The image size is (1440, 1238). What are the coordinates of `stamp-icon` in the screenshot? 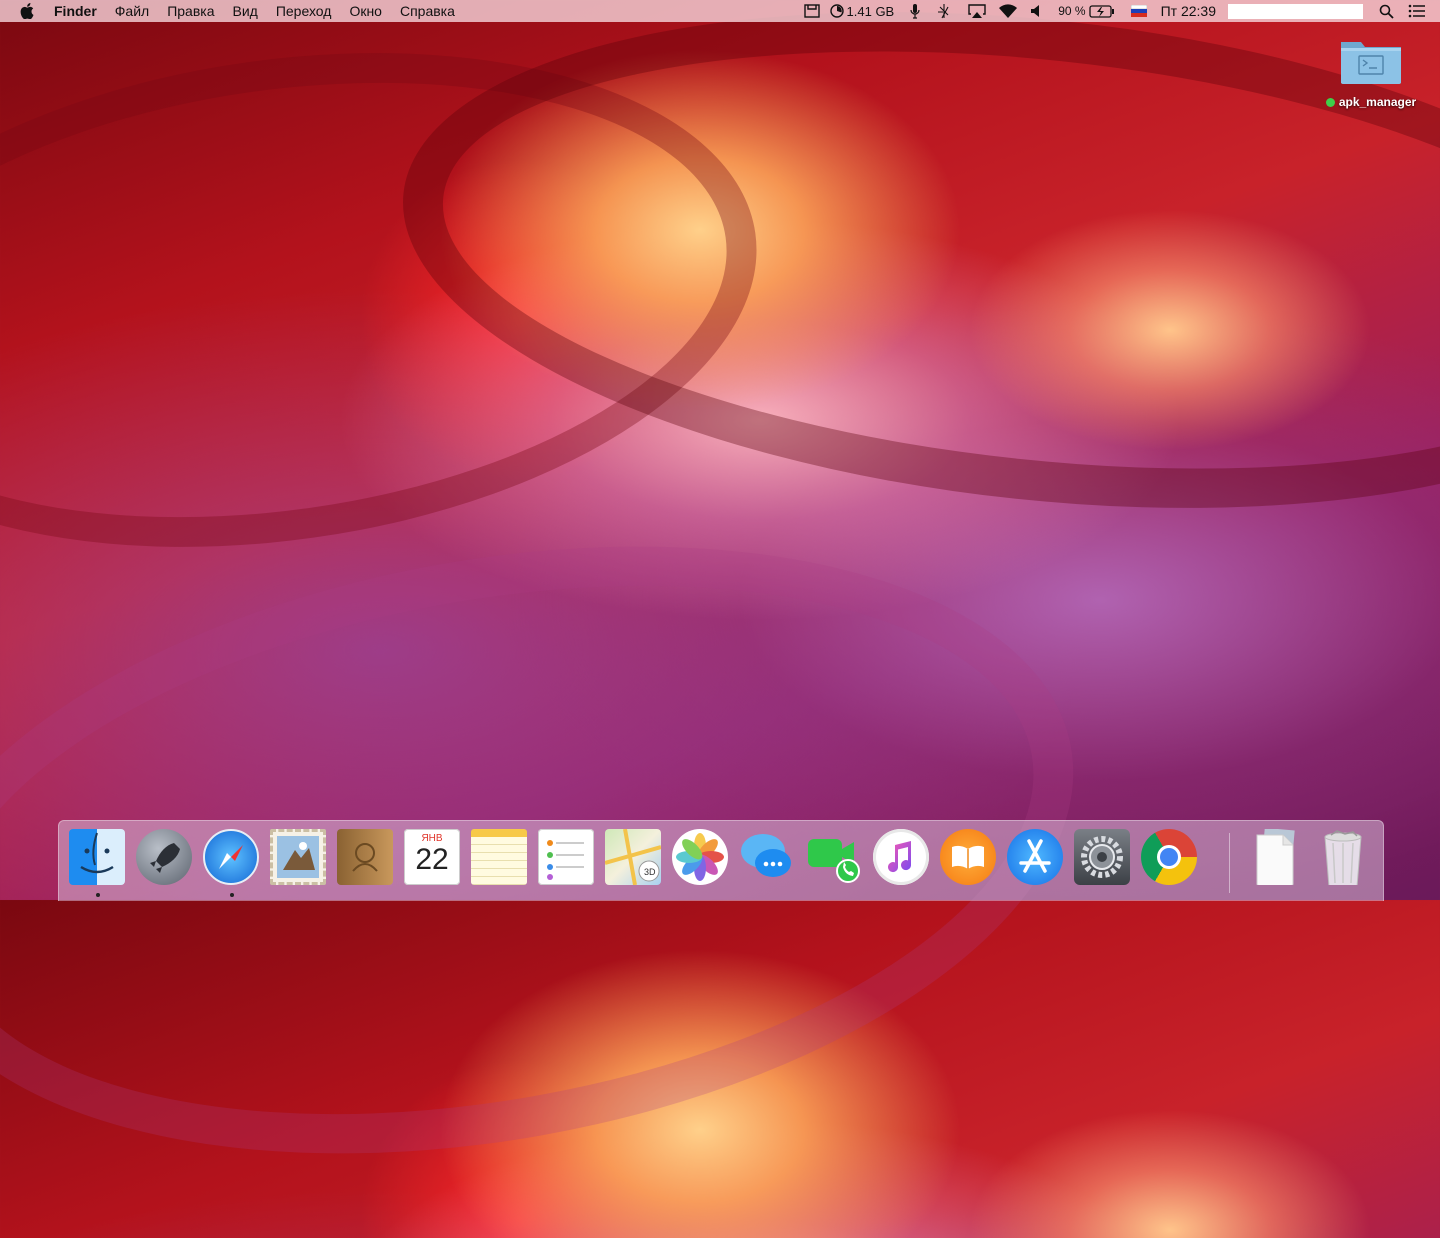 It's located at (298, 857).